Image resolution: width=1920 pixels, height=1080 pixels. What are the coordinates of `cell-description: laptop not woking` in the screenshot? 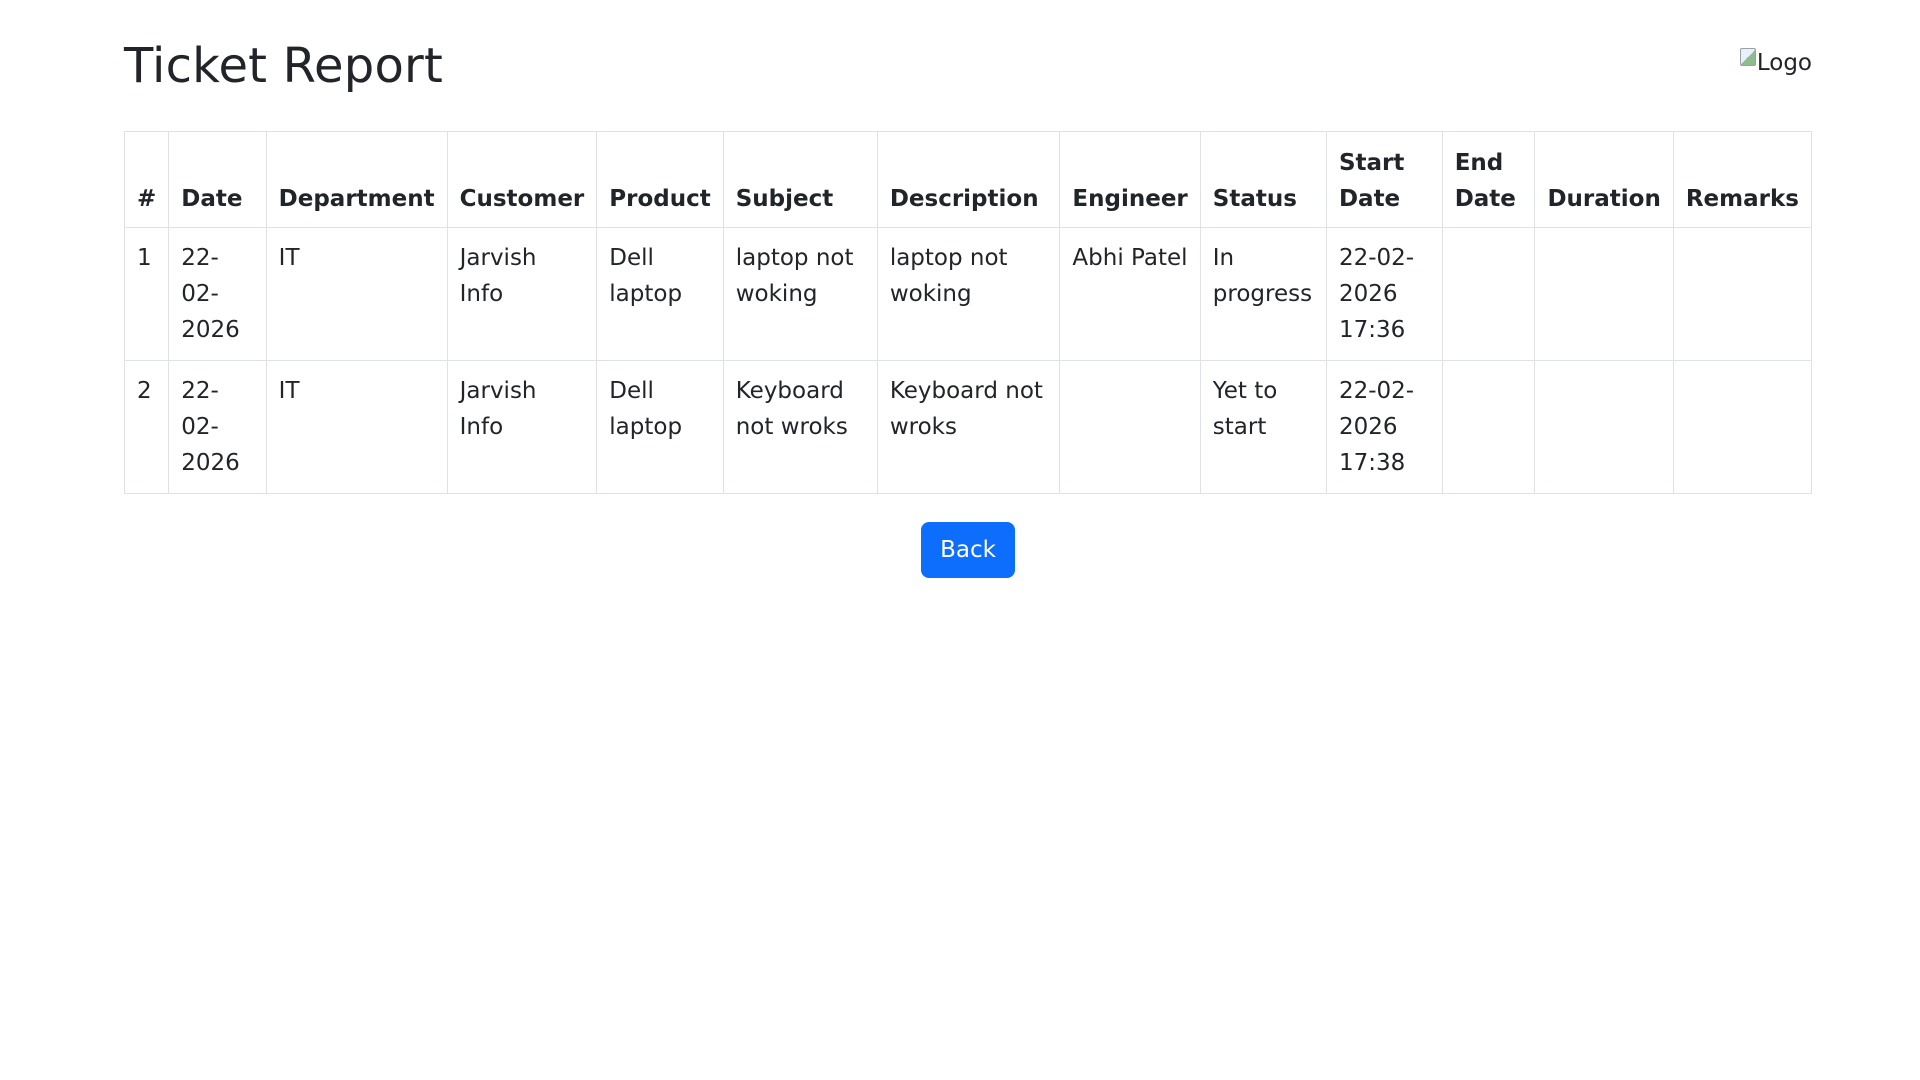 It's located at (968, 294).